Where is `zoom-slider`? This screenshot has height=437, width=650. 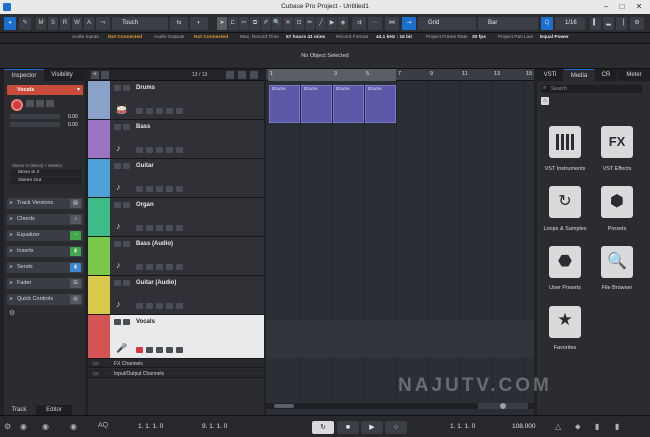
zoom-slider is located at coordinates (503, 406).